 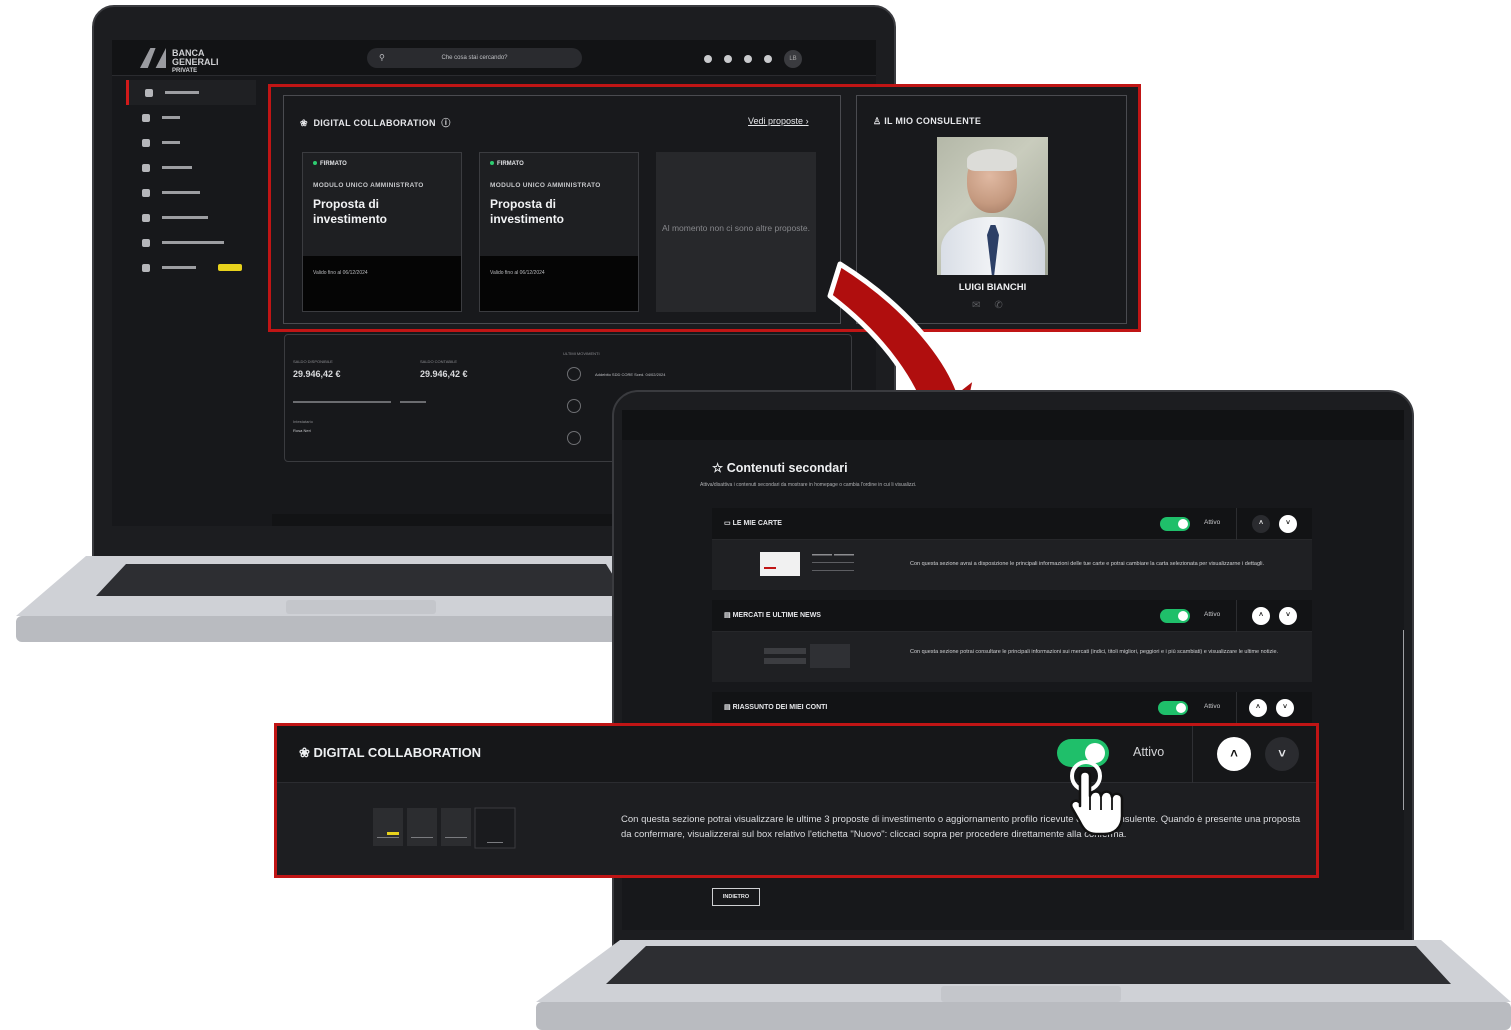 What do you see at coordinates (736, 897) in the screenshot?
I see `back-button: INDIETRO` at bounding box center [736, 897].